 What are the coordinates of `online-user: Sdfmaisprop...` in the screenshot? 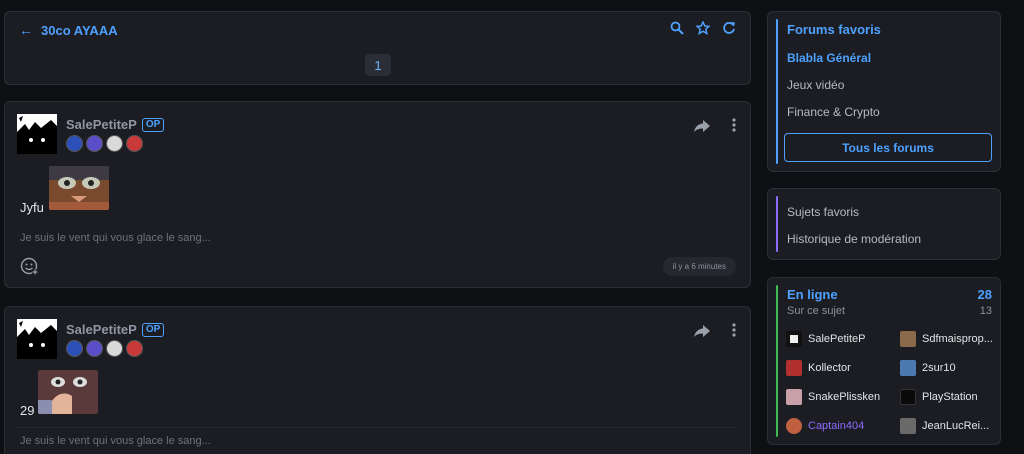 It's located at (946, 339).